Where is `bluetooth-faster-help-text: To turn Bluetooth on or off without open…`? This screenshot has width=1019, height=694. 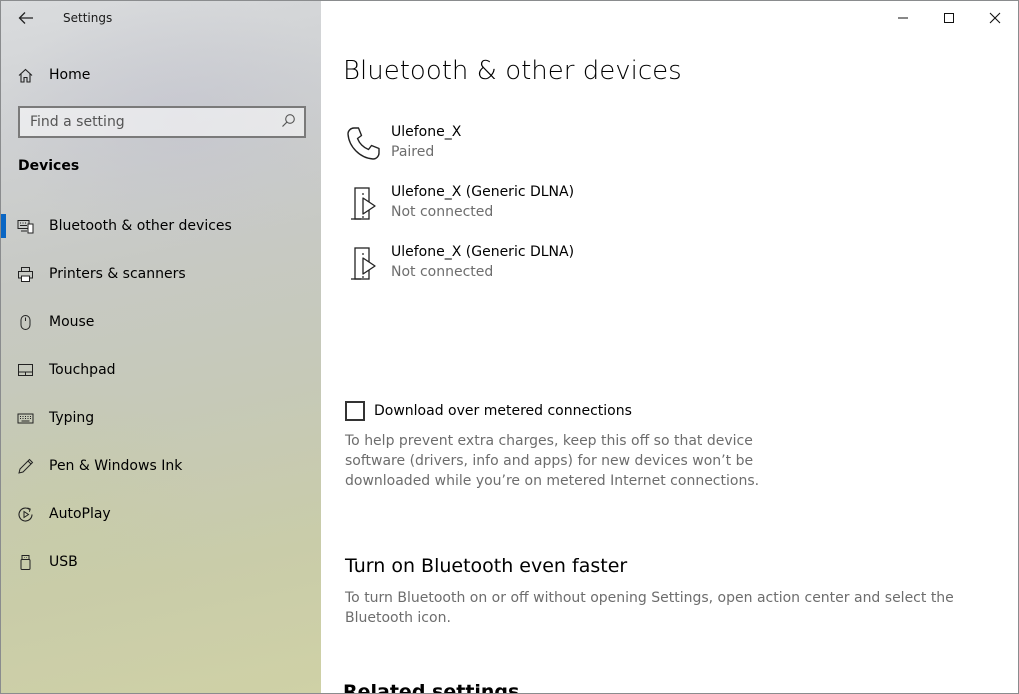 bluetooth-faster-help-text: To turn Bluetooth on or off without open… is located at coordinates (649, 608).